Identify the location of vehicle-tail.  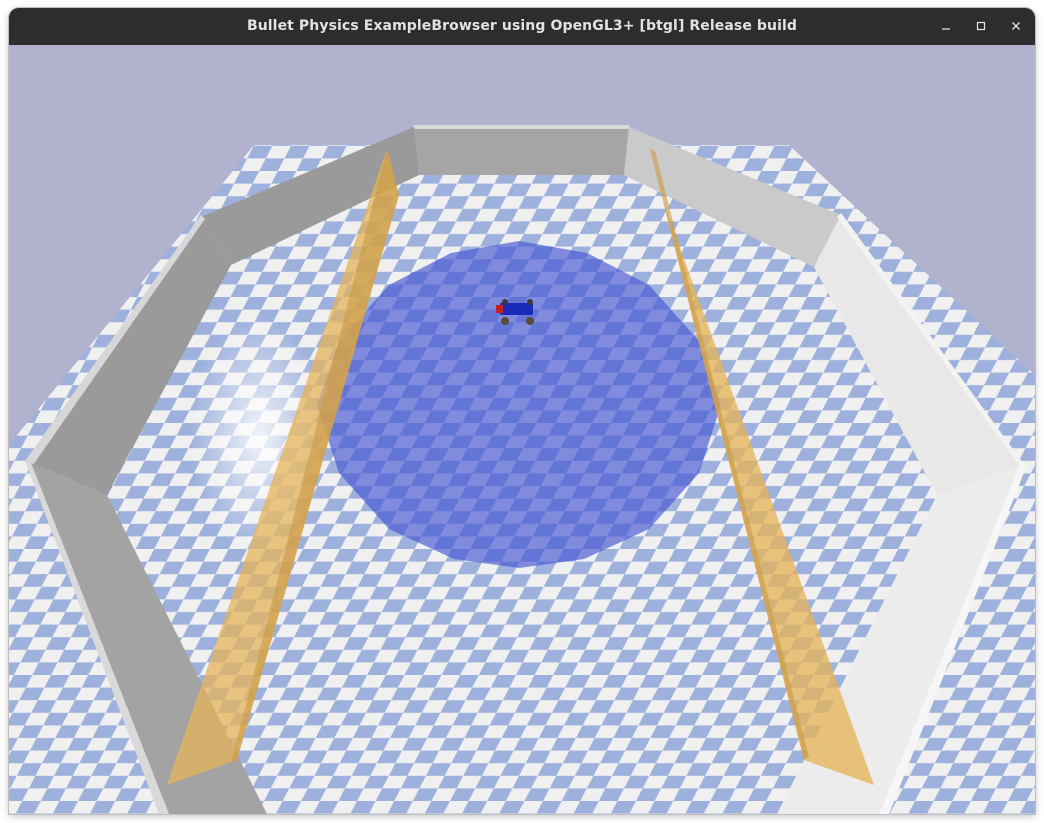
(499, 309).